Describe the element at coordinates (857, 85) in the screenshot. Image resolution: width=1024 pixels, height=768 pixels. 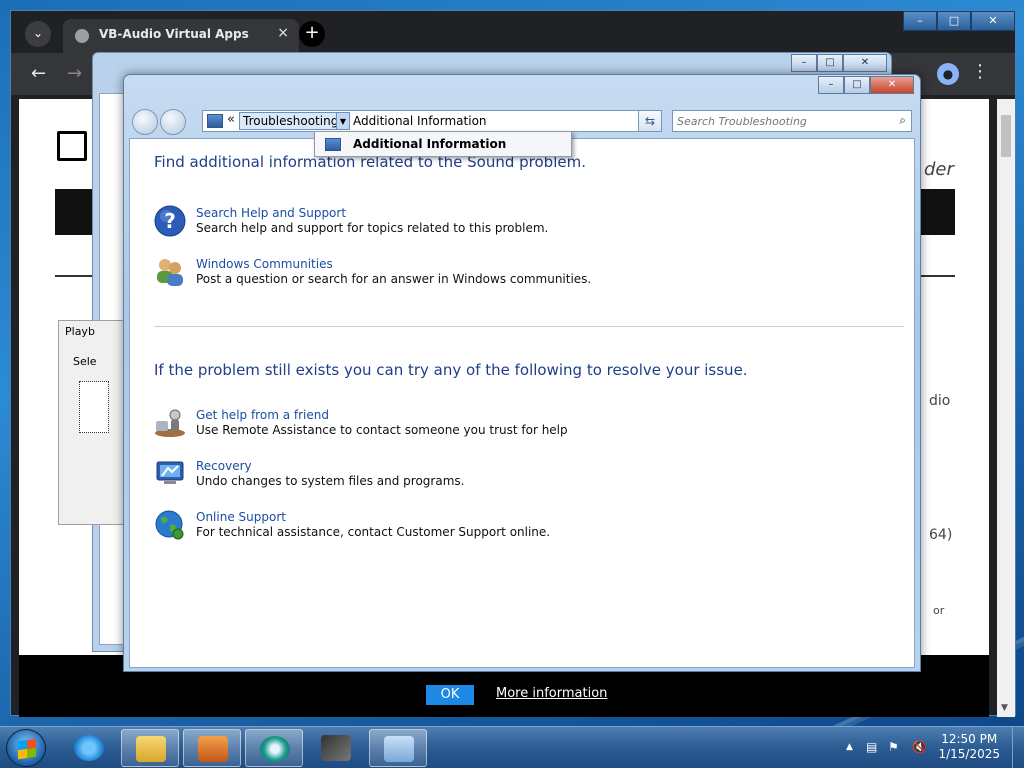
I see `maximize-button: □` at that location.